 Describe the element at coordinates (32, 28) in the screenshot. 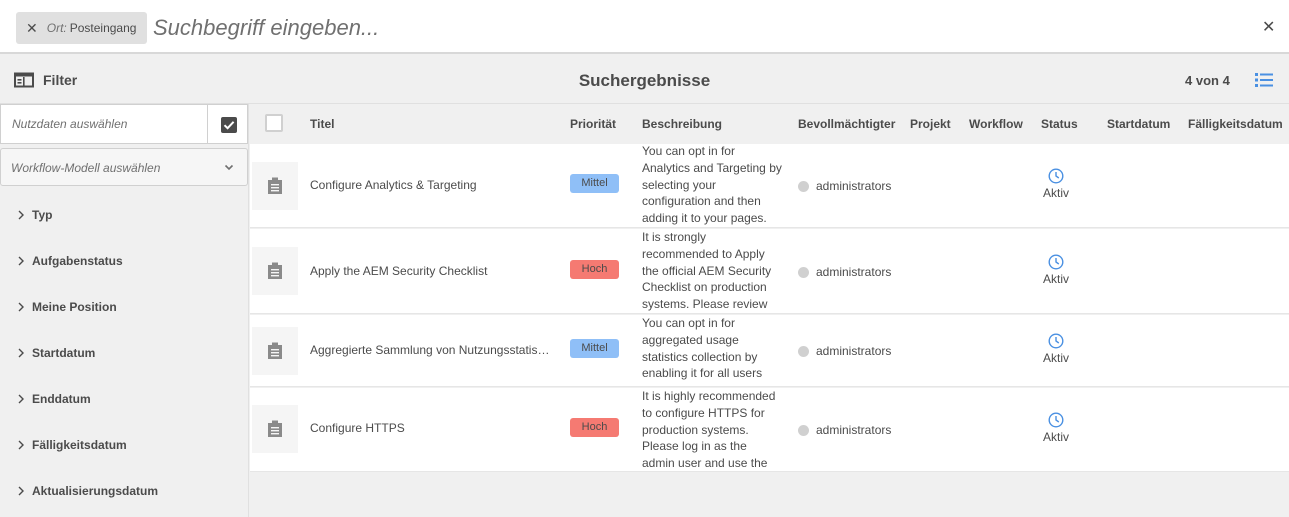

I see `remove-tag-icon: ✕` at that location.